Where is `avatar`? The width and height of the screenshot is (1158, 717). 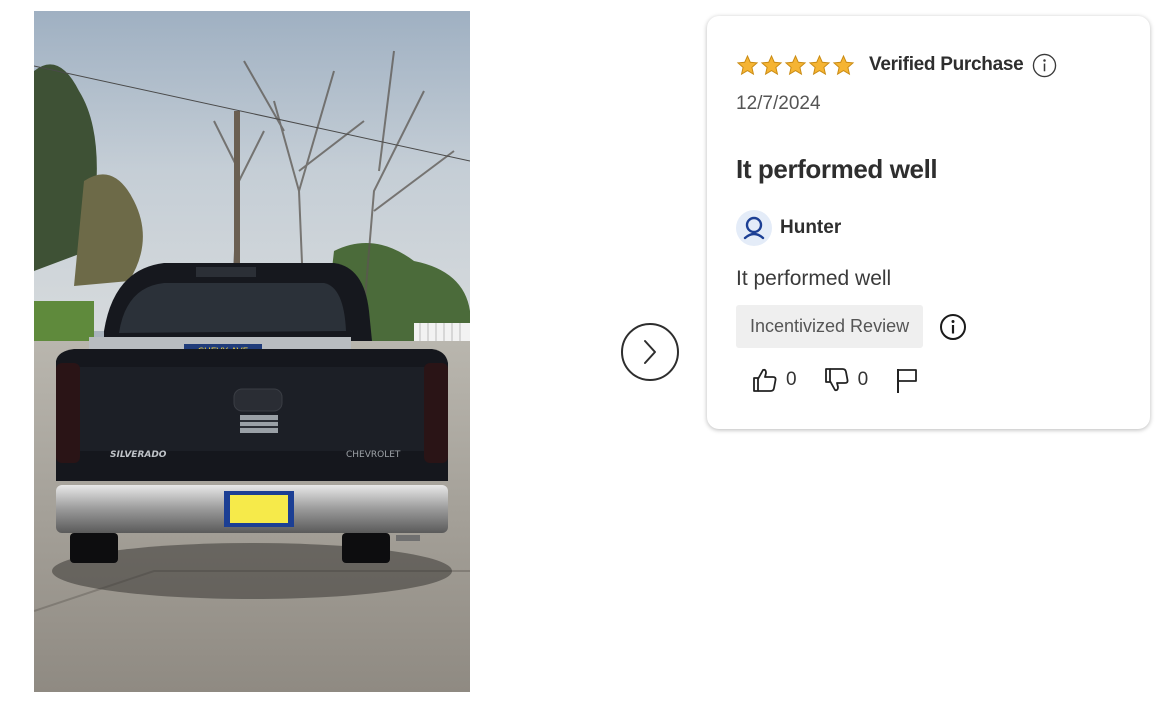
avatar is located at coordinates (754, 228).